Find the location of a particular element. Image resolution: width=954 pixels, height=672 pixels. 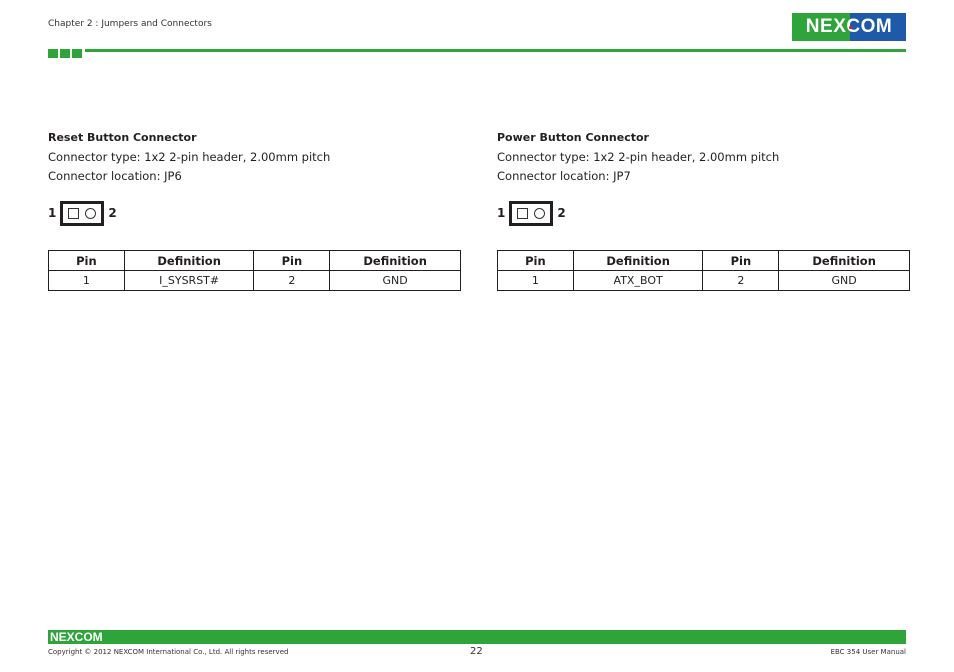

header-squares-decoration is located at coordinates (65, 53).